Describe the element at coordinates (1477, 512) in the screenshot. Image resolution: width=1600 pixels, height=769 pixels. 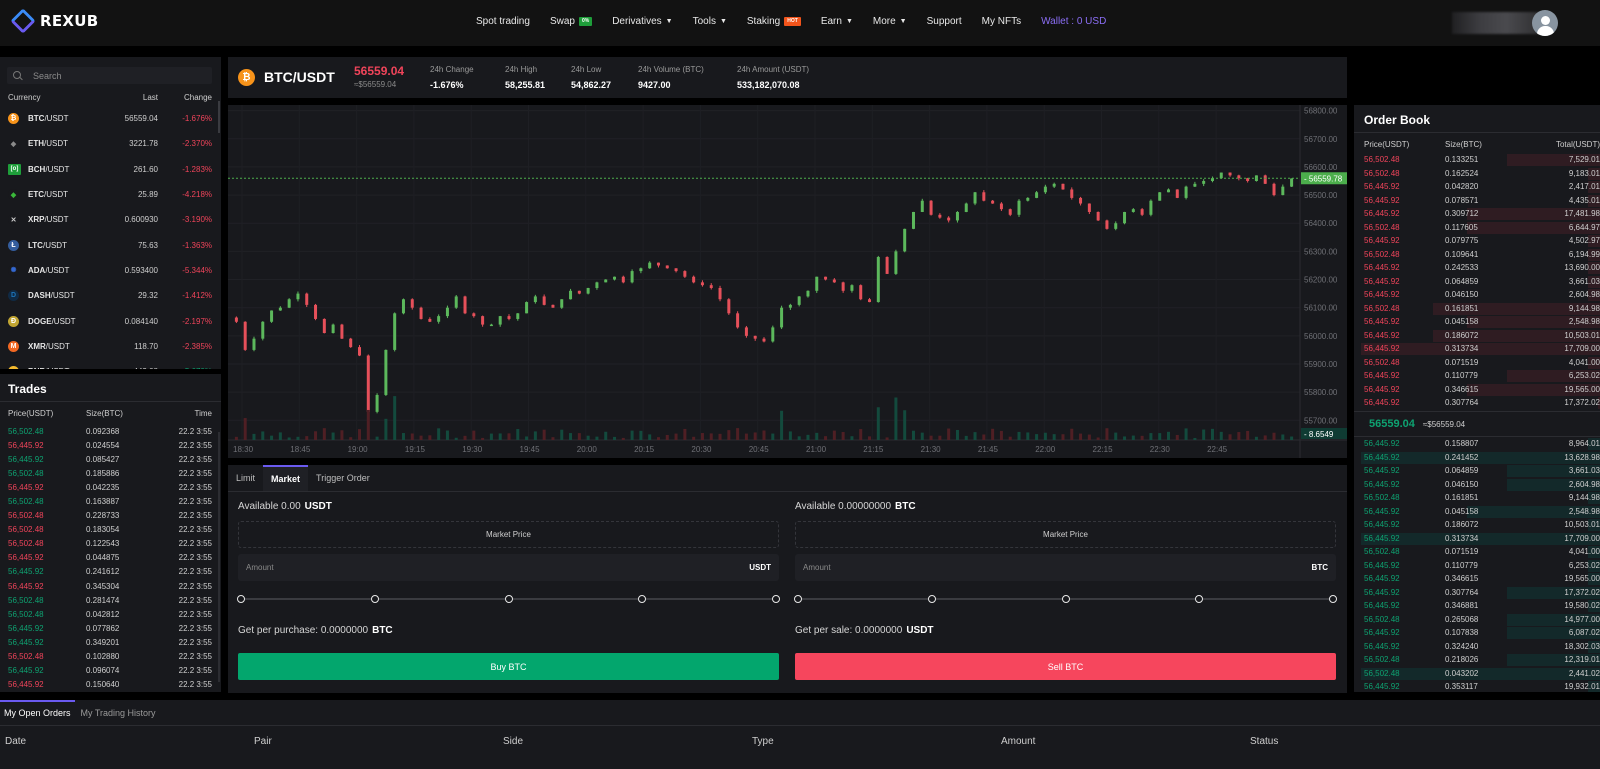
I see `bid-row: 56,445.92 0.045158 2,548.98` at that location.